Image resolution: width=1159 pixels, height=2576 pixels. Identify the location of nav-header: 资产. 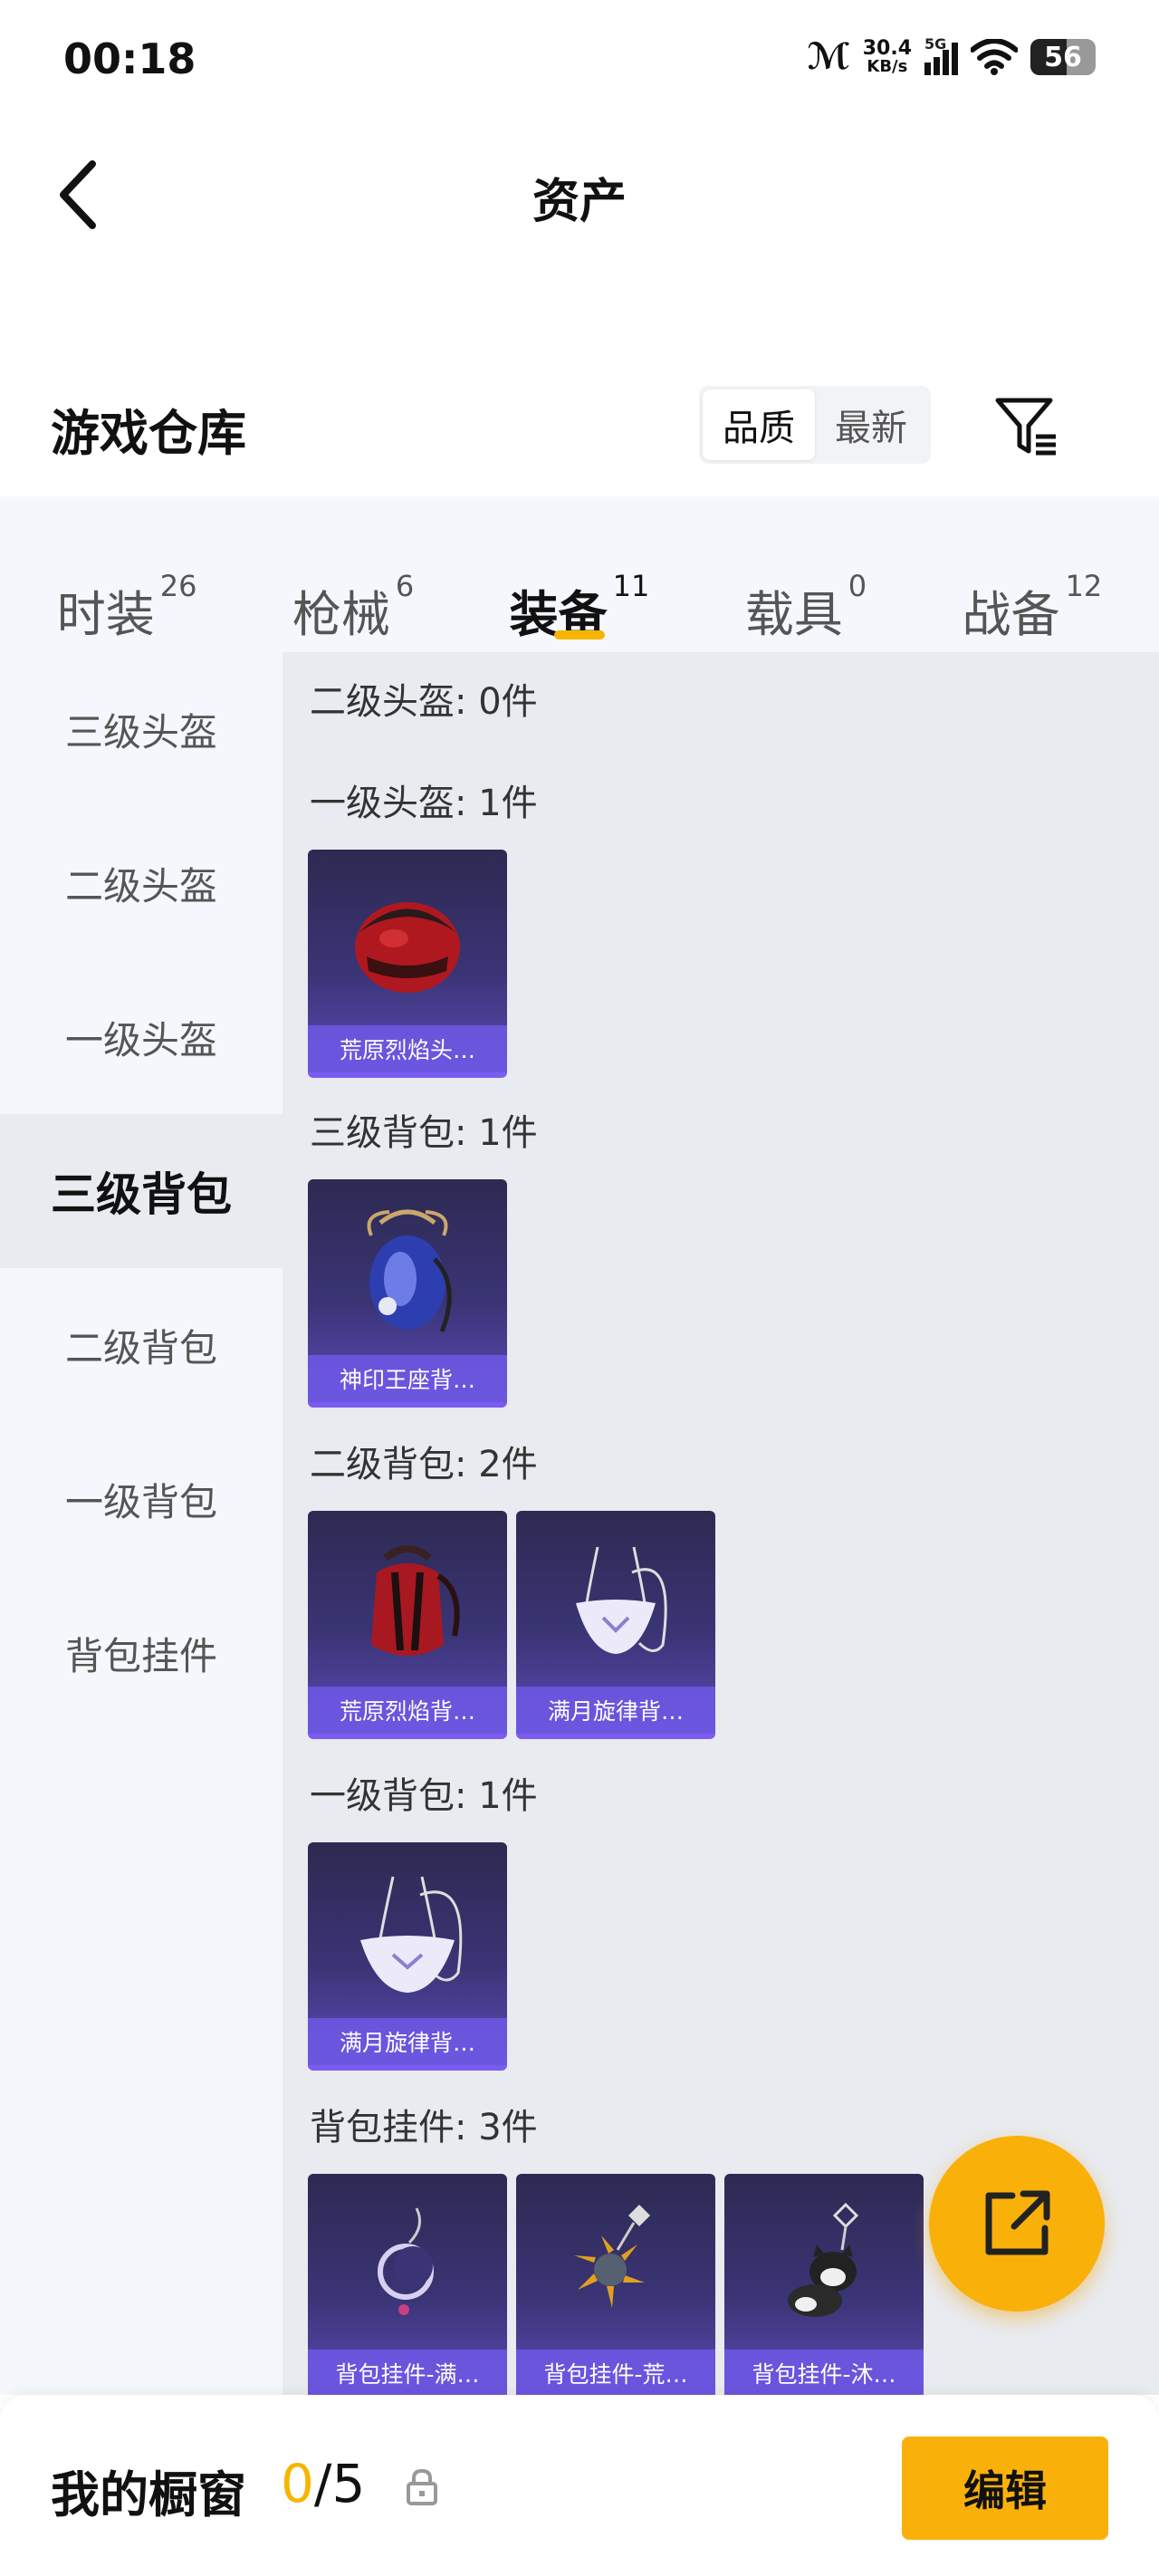
(579, 195).